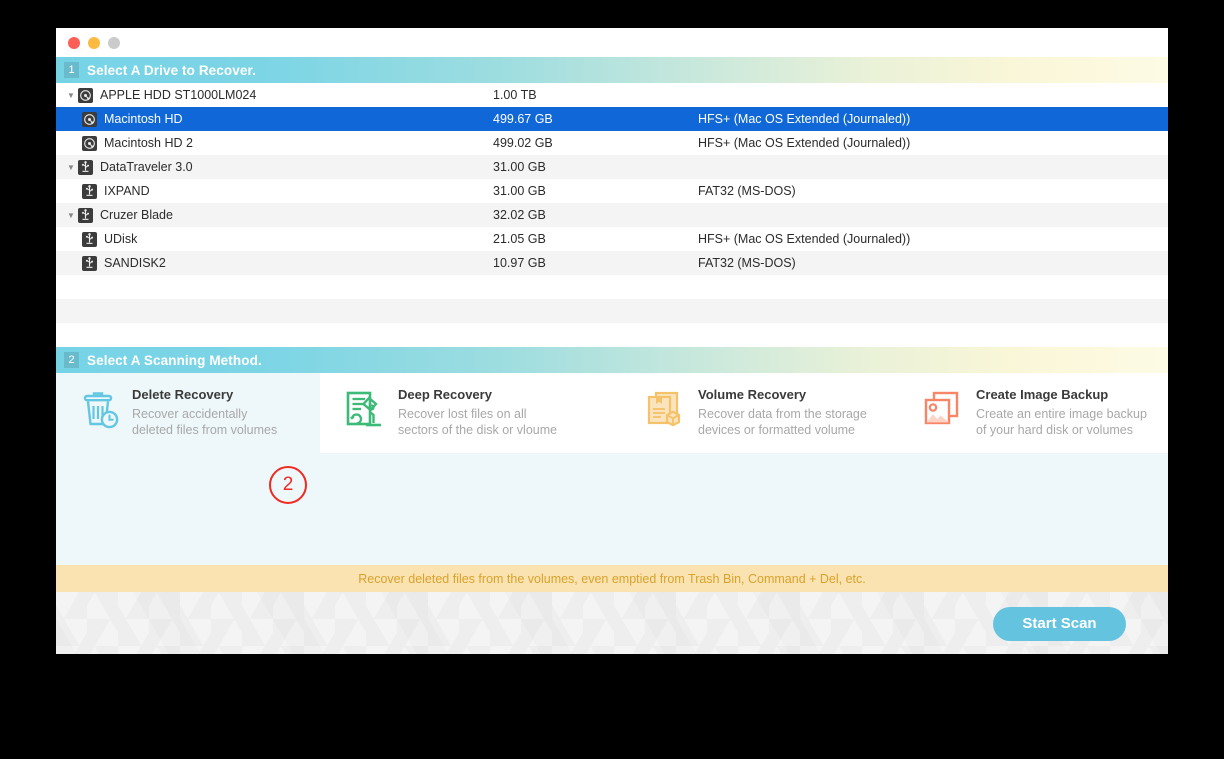 The height and width of the screenshot is (759, 1224). Describe the element at coordinates (612, 167) in the screenshot. I see `drive-row: ▼ DataTraveler 3.0 31.00 GB` at that location.